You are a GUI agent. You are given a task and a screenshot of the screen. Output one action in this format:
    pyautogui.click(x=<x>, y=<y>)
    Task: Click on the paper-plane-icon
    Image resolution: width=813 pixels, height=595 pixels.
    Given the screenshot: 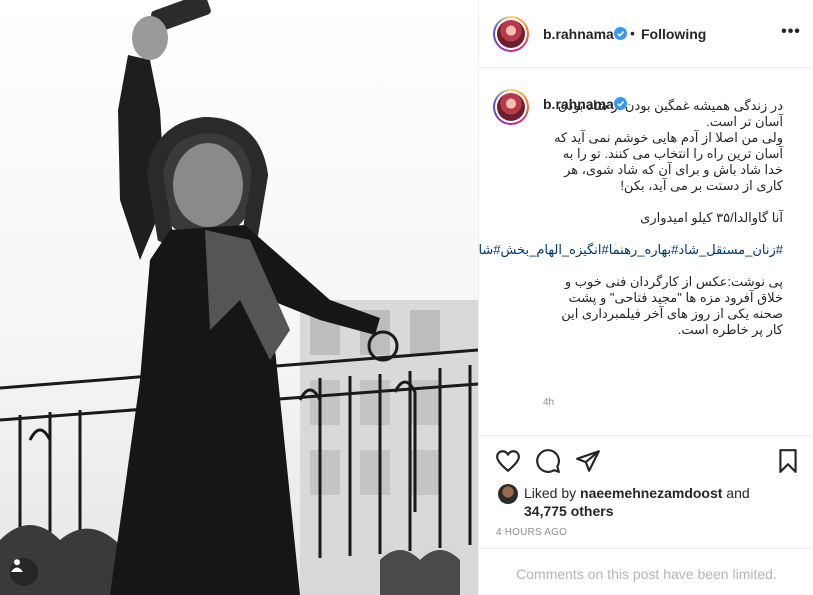 What is the action you would take?
    pyautogui.click(x=588, y=461)
    